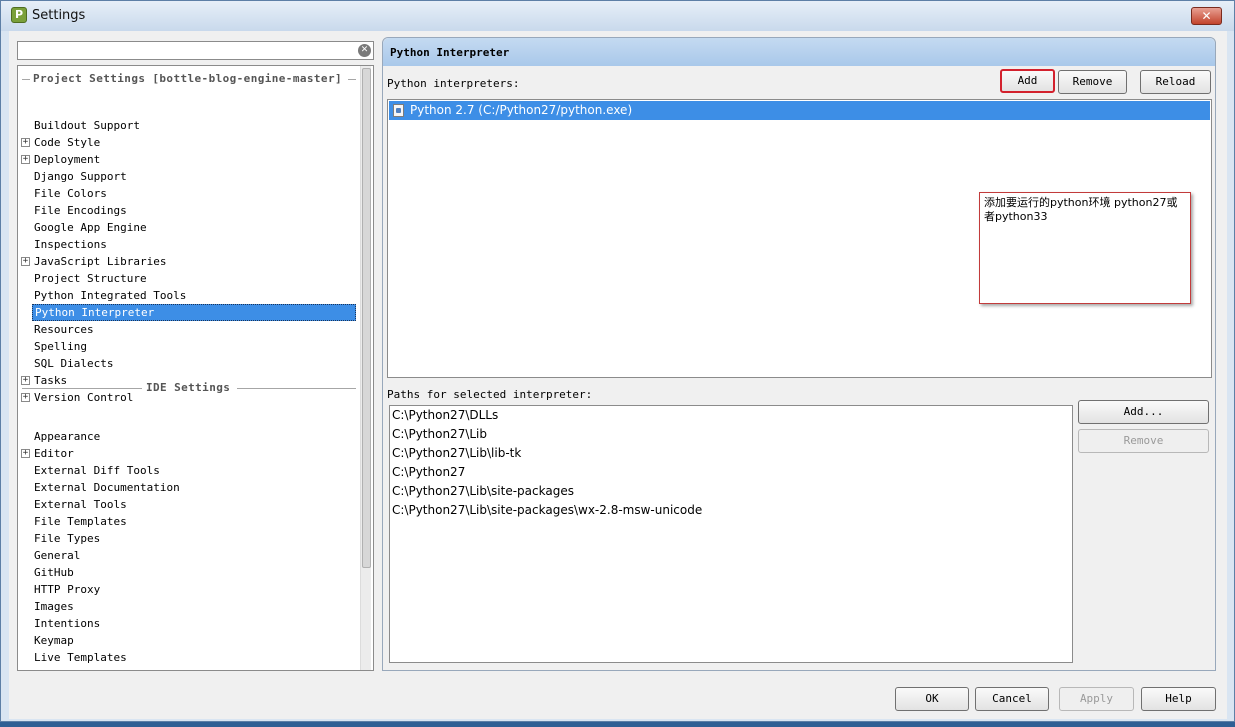  What do you see at coordinates (59, 15) in the screenshot?
I see `window-title: Settings` at bounding box center [59, 15].